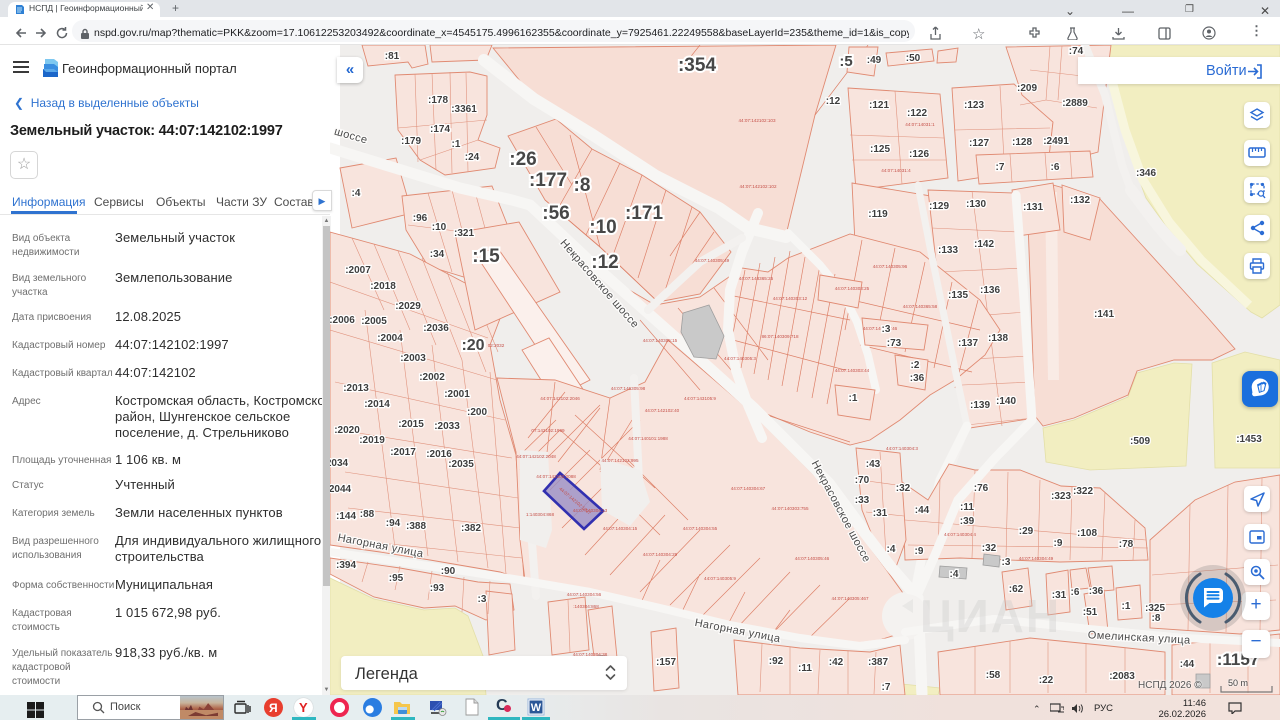 This screenshot has width=1280, height=720. What do you see at coordinates (602, 227) in the screenshot?
I see `svg-text: :10` at bounding box center [602, 227].